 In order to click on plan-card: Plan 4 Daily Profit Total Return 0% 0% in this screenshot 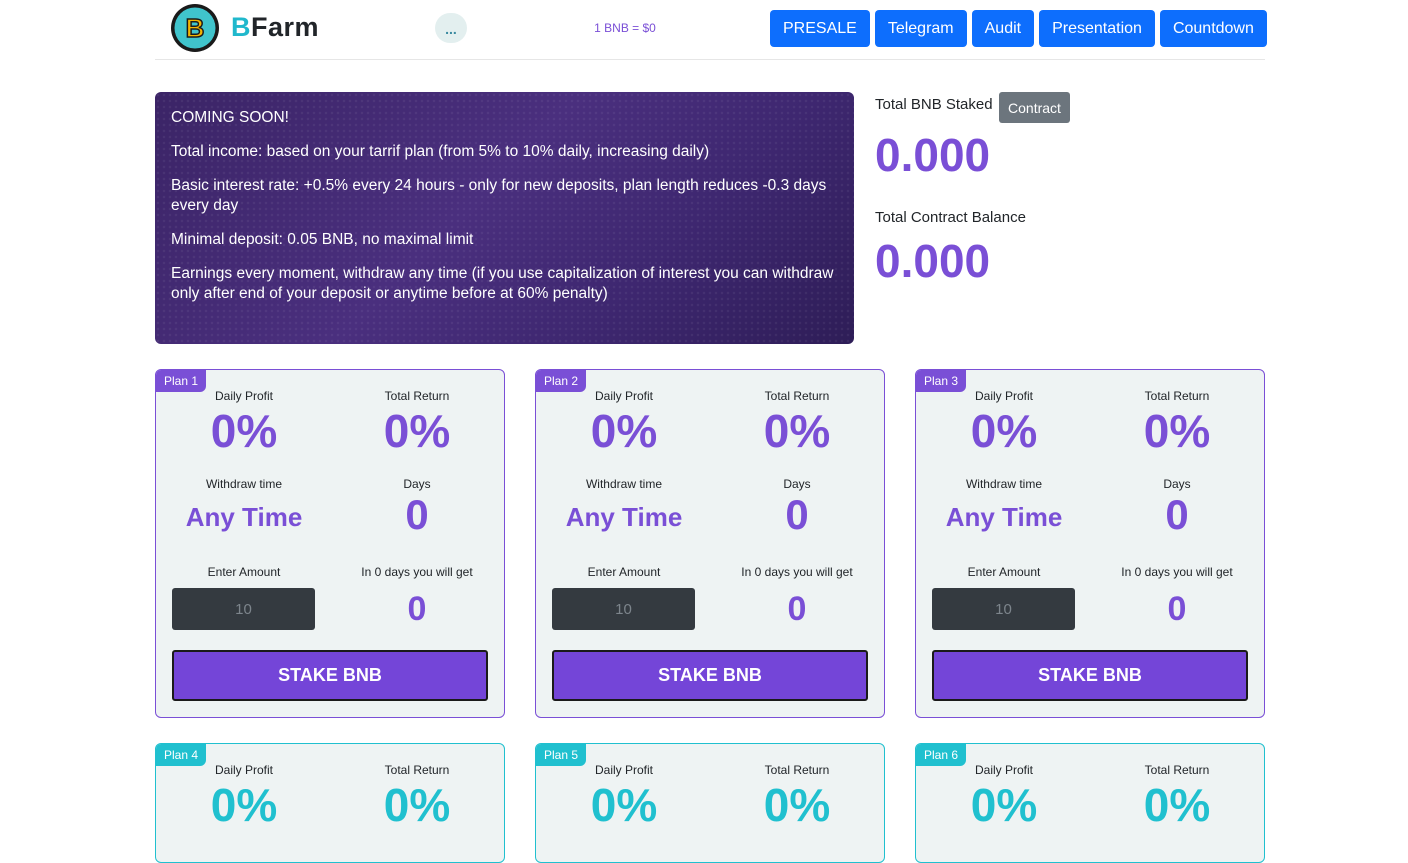, I will do `click(330, 803)`.